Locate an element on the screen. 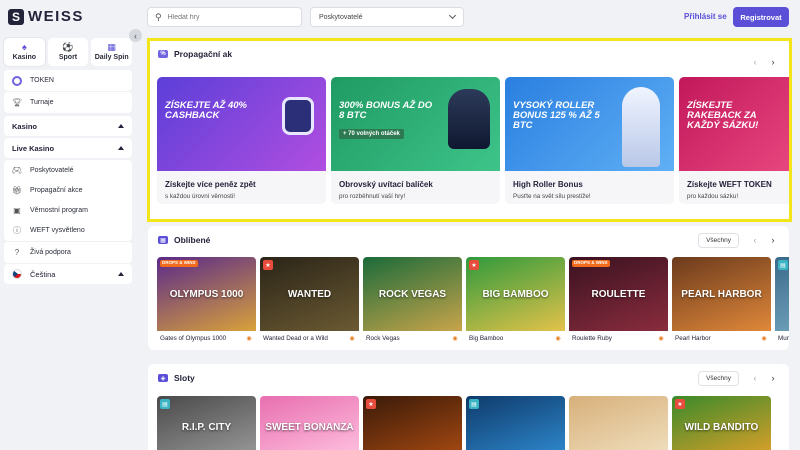 This screenshot has width=800, height=450. game-thumbnail: WILD BANDITO ★ is located at coordinates (721, 423).